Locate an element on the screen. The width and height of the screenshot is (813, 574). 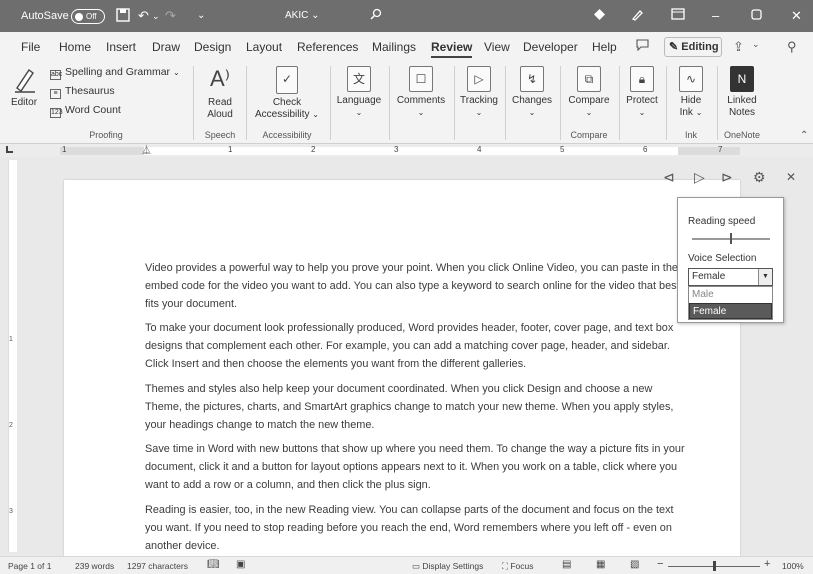
comment-icon is located at coordinates (642, 46).